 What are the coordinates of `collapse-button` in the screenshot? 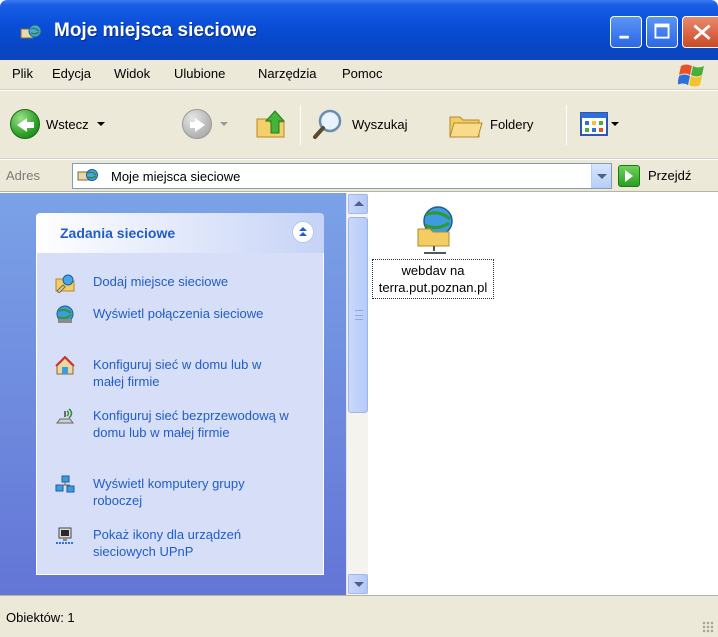 It's located at (303, 232).